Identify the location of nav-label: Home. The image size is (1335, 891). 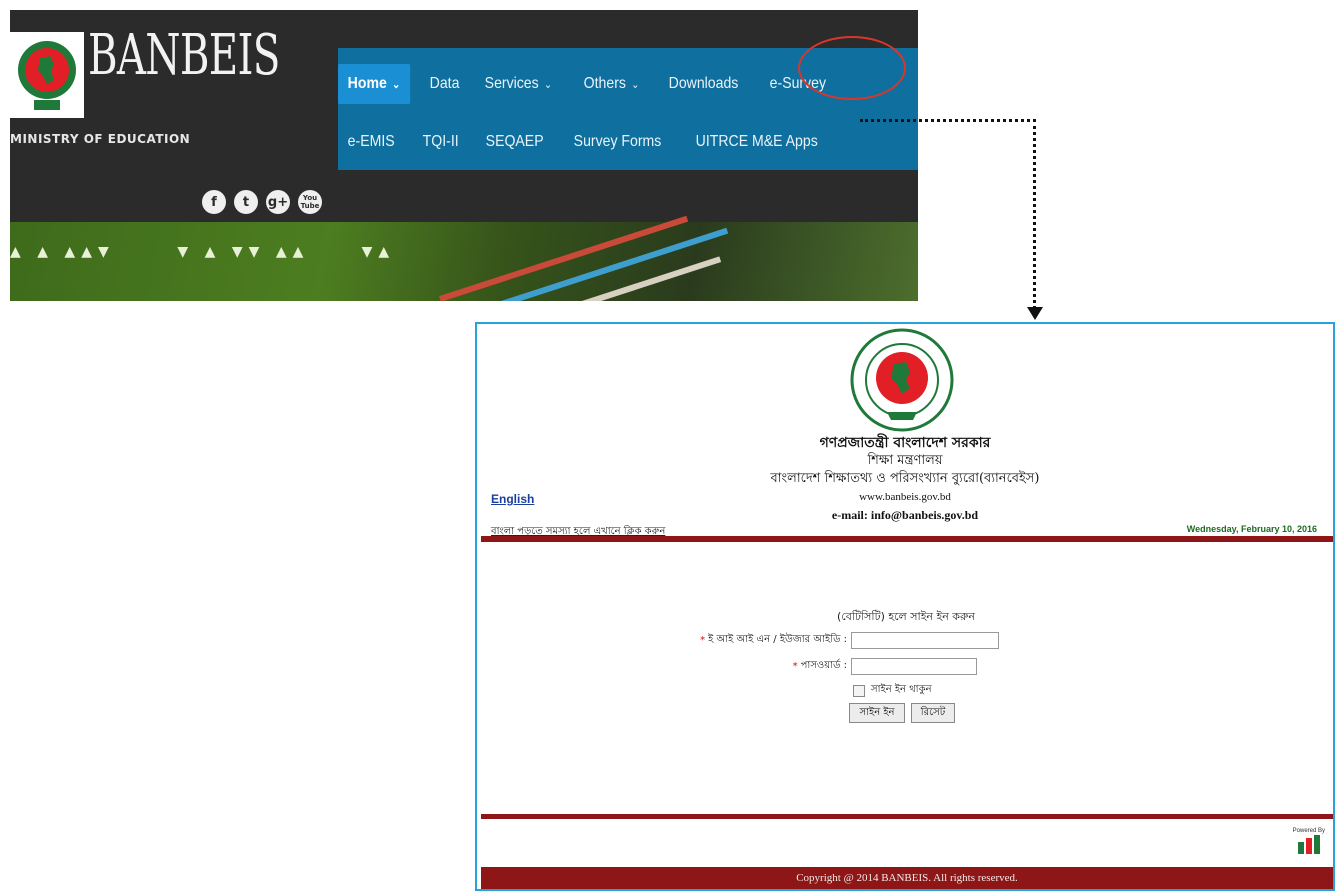
(367, 83).